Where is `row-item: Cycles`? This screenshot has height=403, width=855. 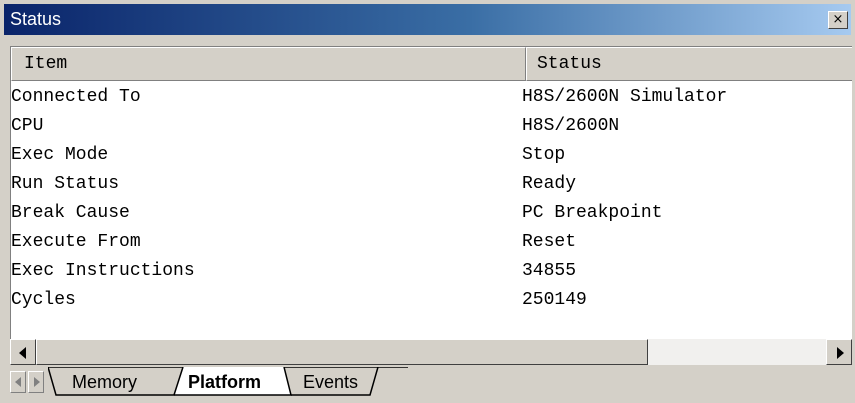 row-item: Cycles is located at coordinates (43, 300).